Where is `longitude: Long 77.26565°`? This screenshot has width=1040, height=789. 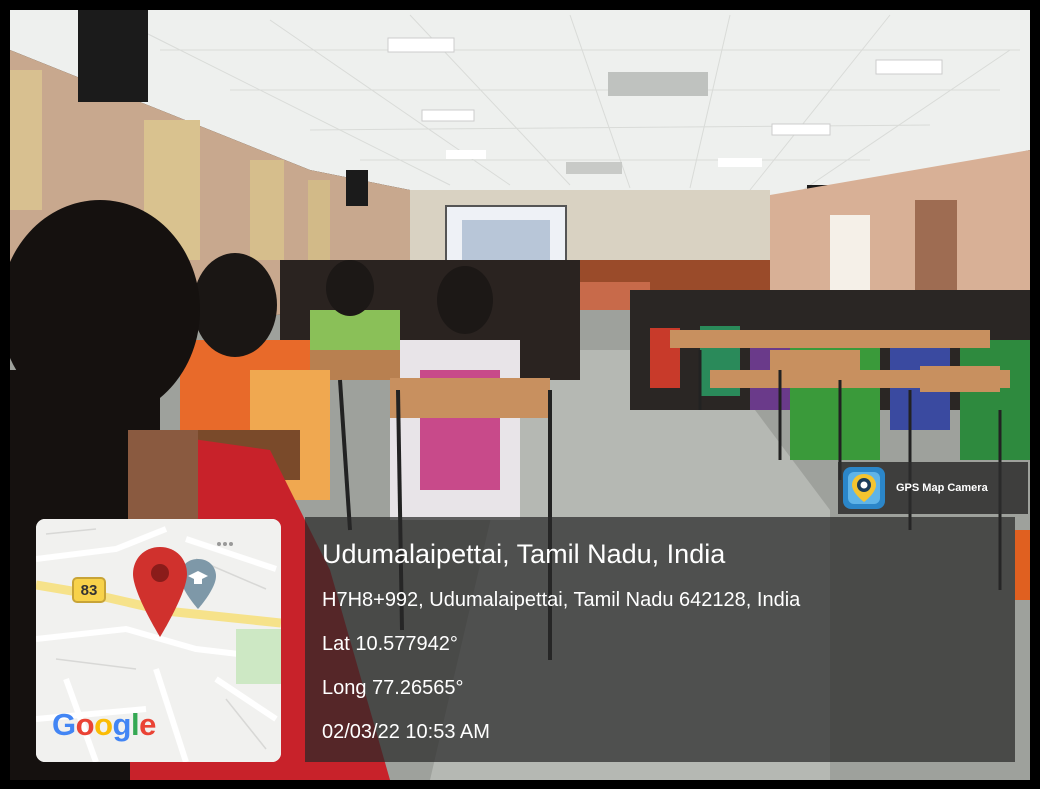 longitude: Long 77.26565° is located at coordinates (393, 688).